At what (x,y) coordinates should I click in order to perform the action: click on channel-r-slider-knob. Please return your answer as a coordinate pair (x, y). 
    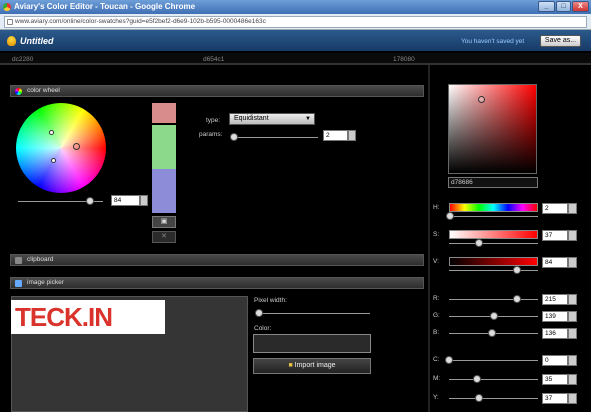
    Looking at the image, I should click on (517, 299).